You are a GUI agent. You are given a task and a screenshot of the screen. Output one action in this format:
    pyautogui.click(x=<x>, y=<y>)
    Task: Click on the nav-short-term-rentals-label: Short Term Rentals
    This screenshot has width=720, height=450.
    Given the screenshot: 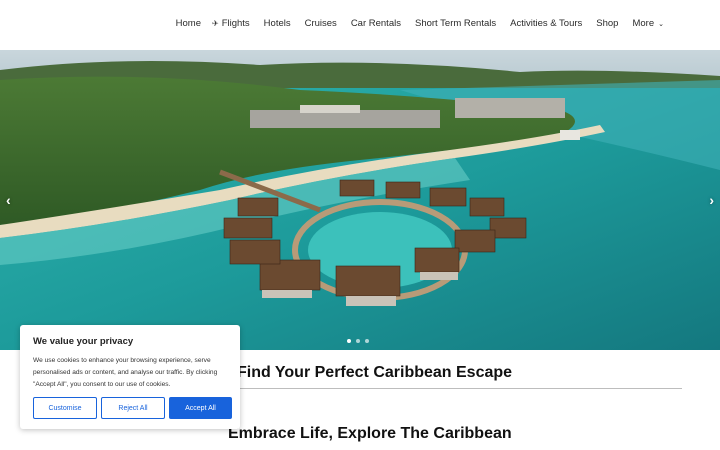 What is the action you would take?
    pyautogui.click(x=455, y=23)
    